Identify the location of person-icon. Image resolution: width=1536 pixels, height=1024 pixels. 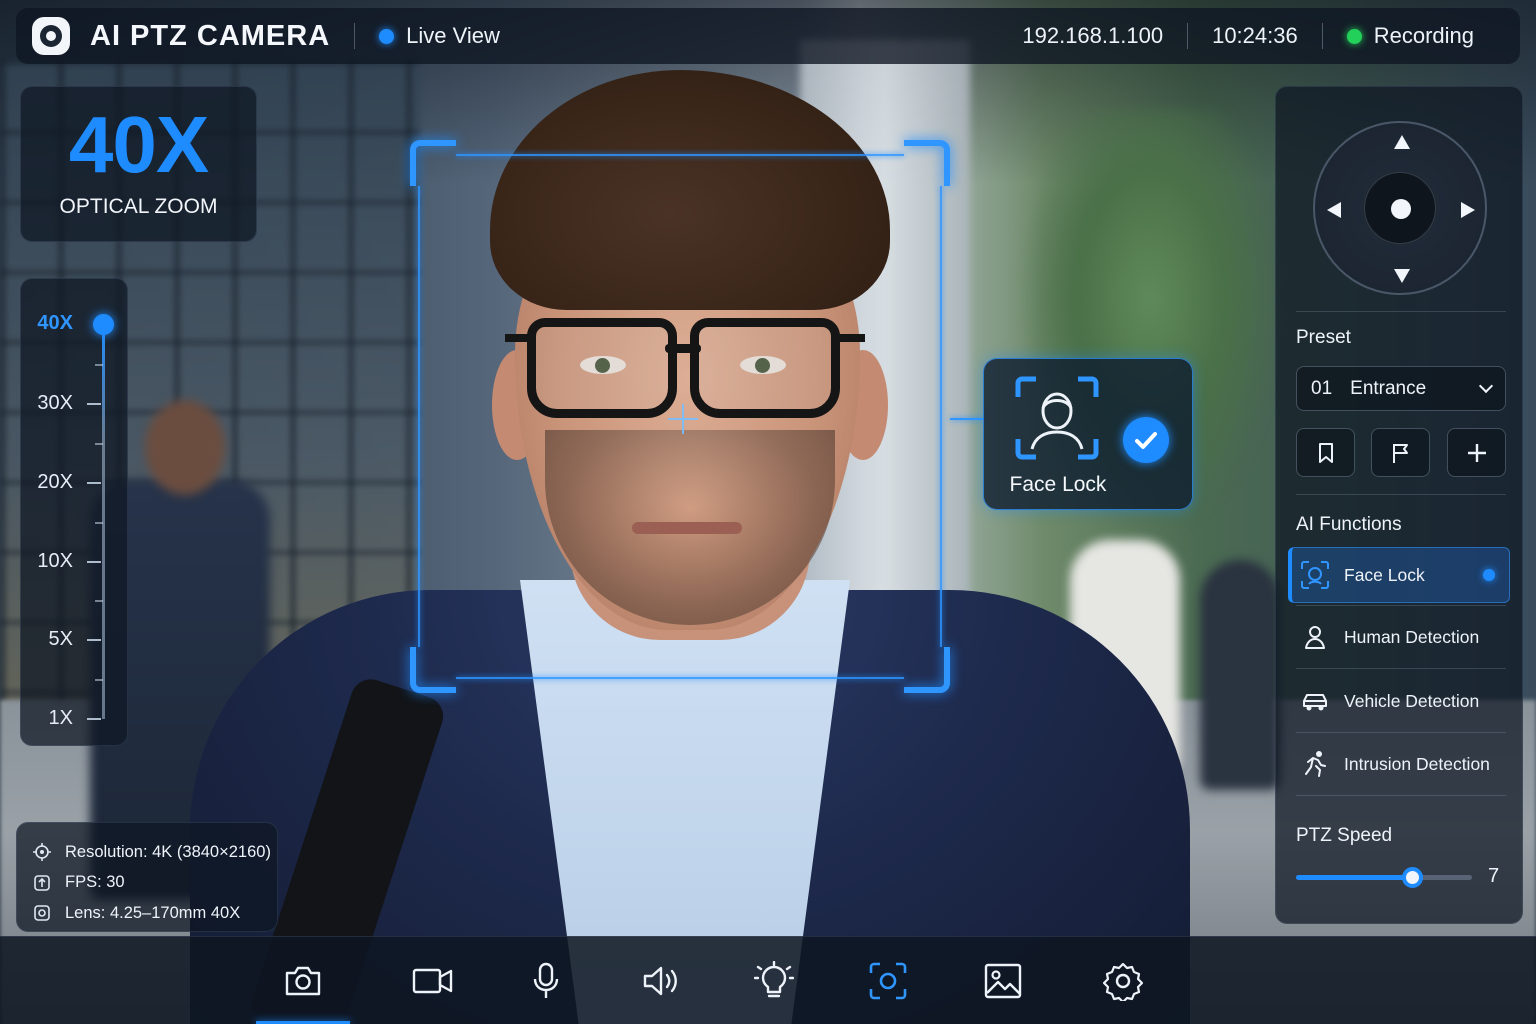
(1315, 637).